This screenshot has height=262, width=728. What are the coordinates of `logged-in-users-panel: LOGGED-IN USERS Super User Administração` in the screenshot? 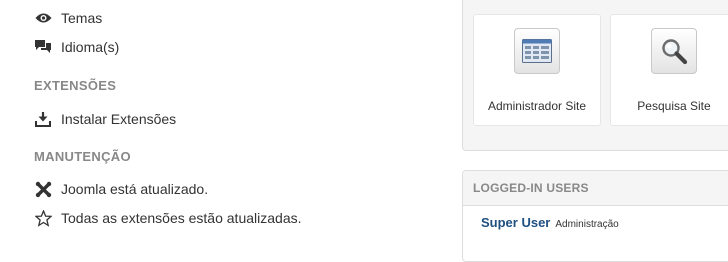 It's located at (595, 216).